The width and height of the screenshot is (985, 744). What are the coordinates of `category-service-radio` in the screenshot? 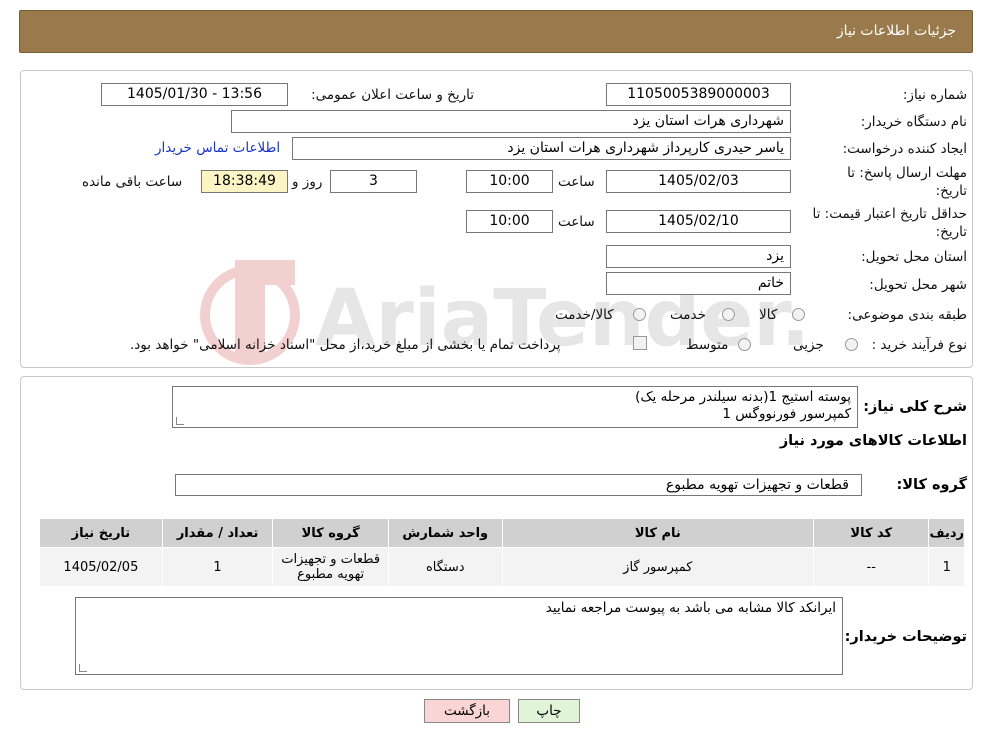 It's located at (728, 314).